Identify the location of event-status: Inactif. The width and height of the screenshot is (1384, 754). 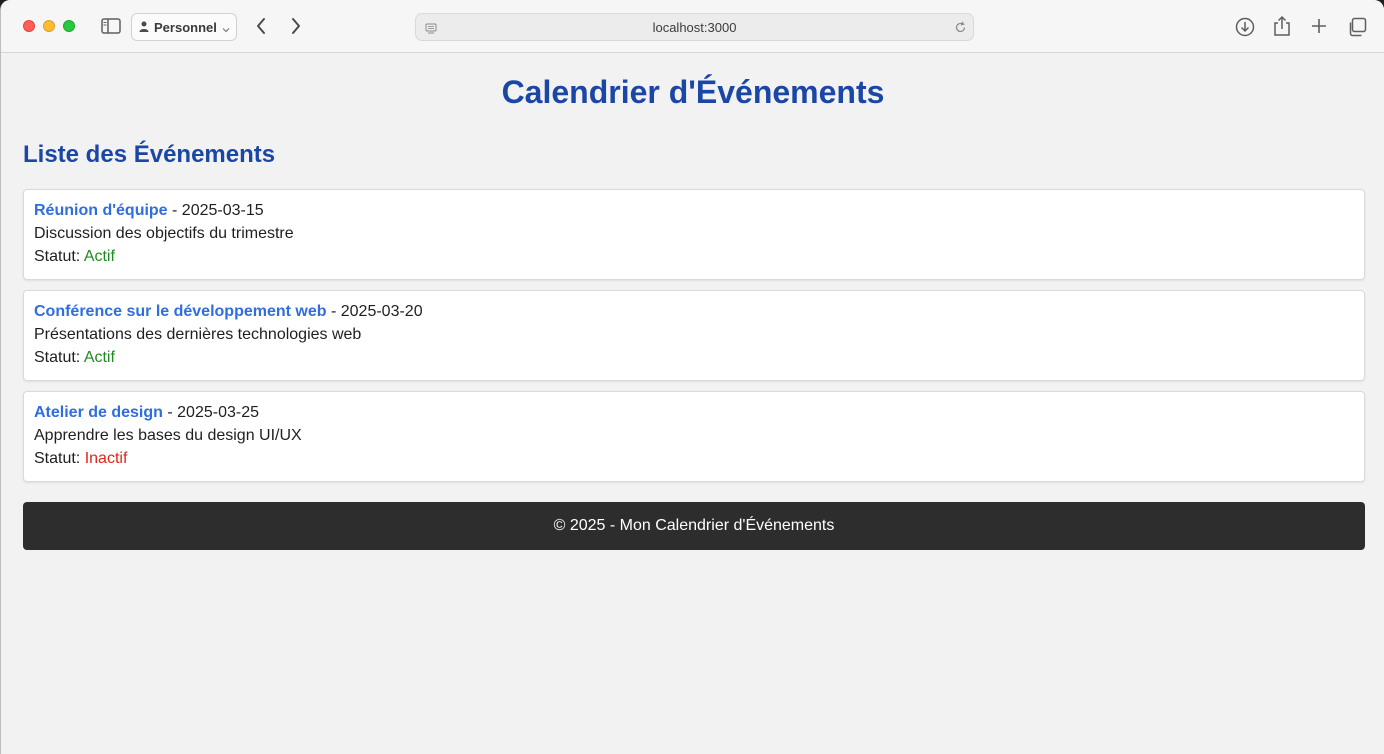
(106, 458).